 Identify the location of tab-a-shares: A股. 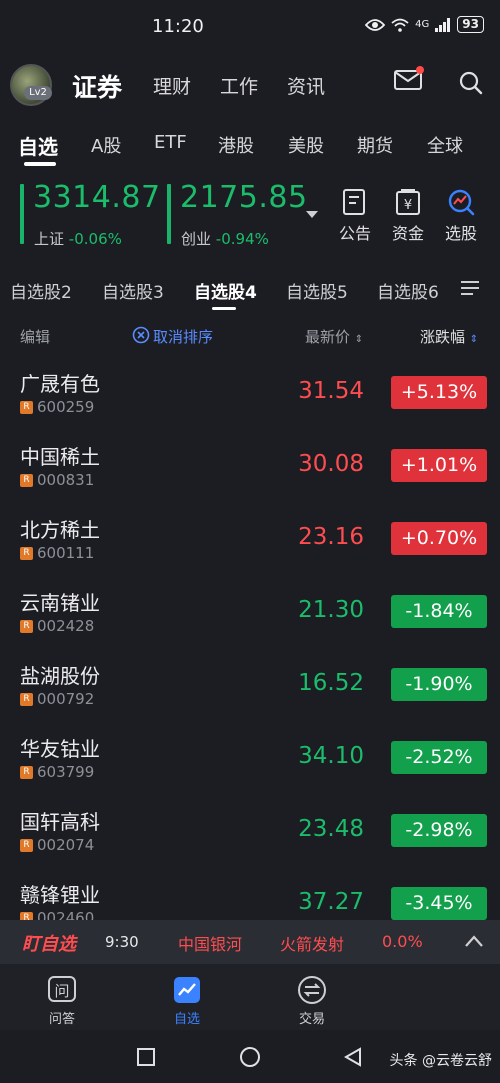
(106, 145).